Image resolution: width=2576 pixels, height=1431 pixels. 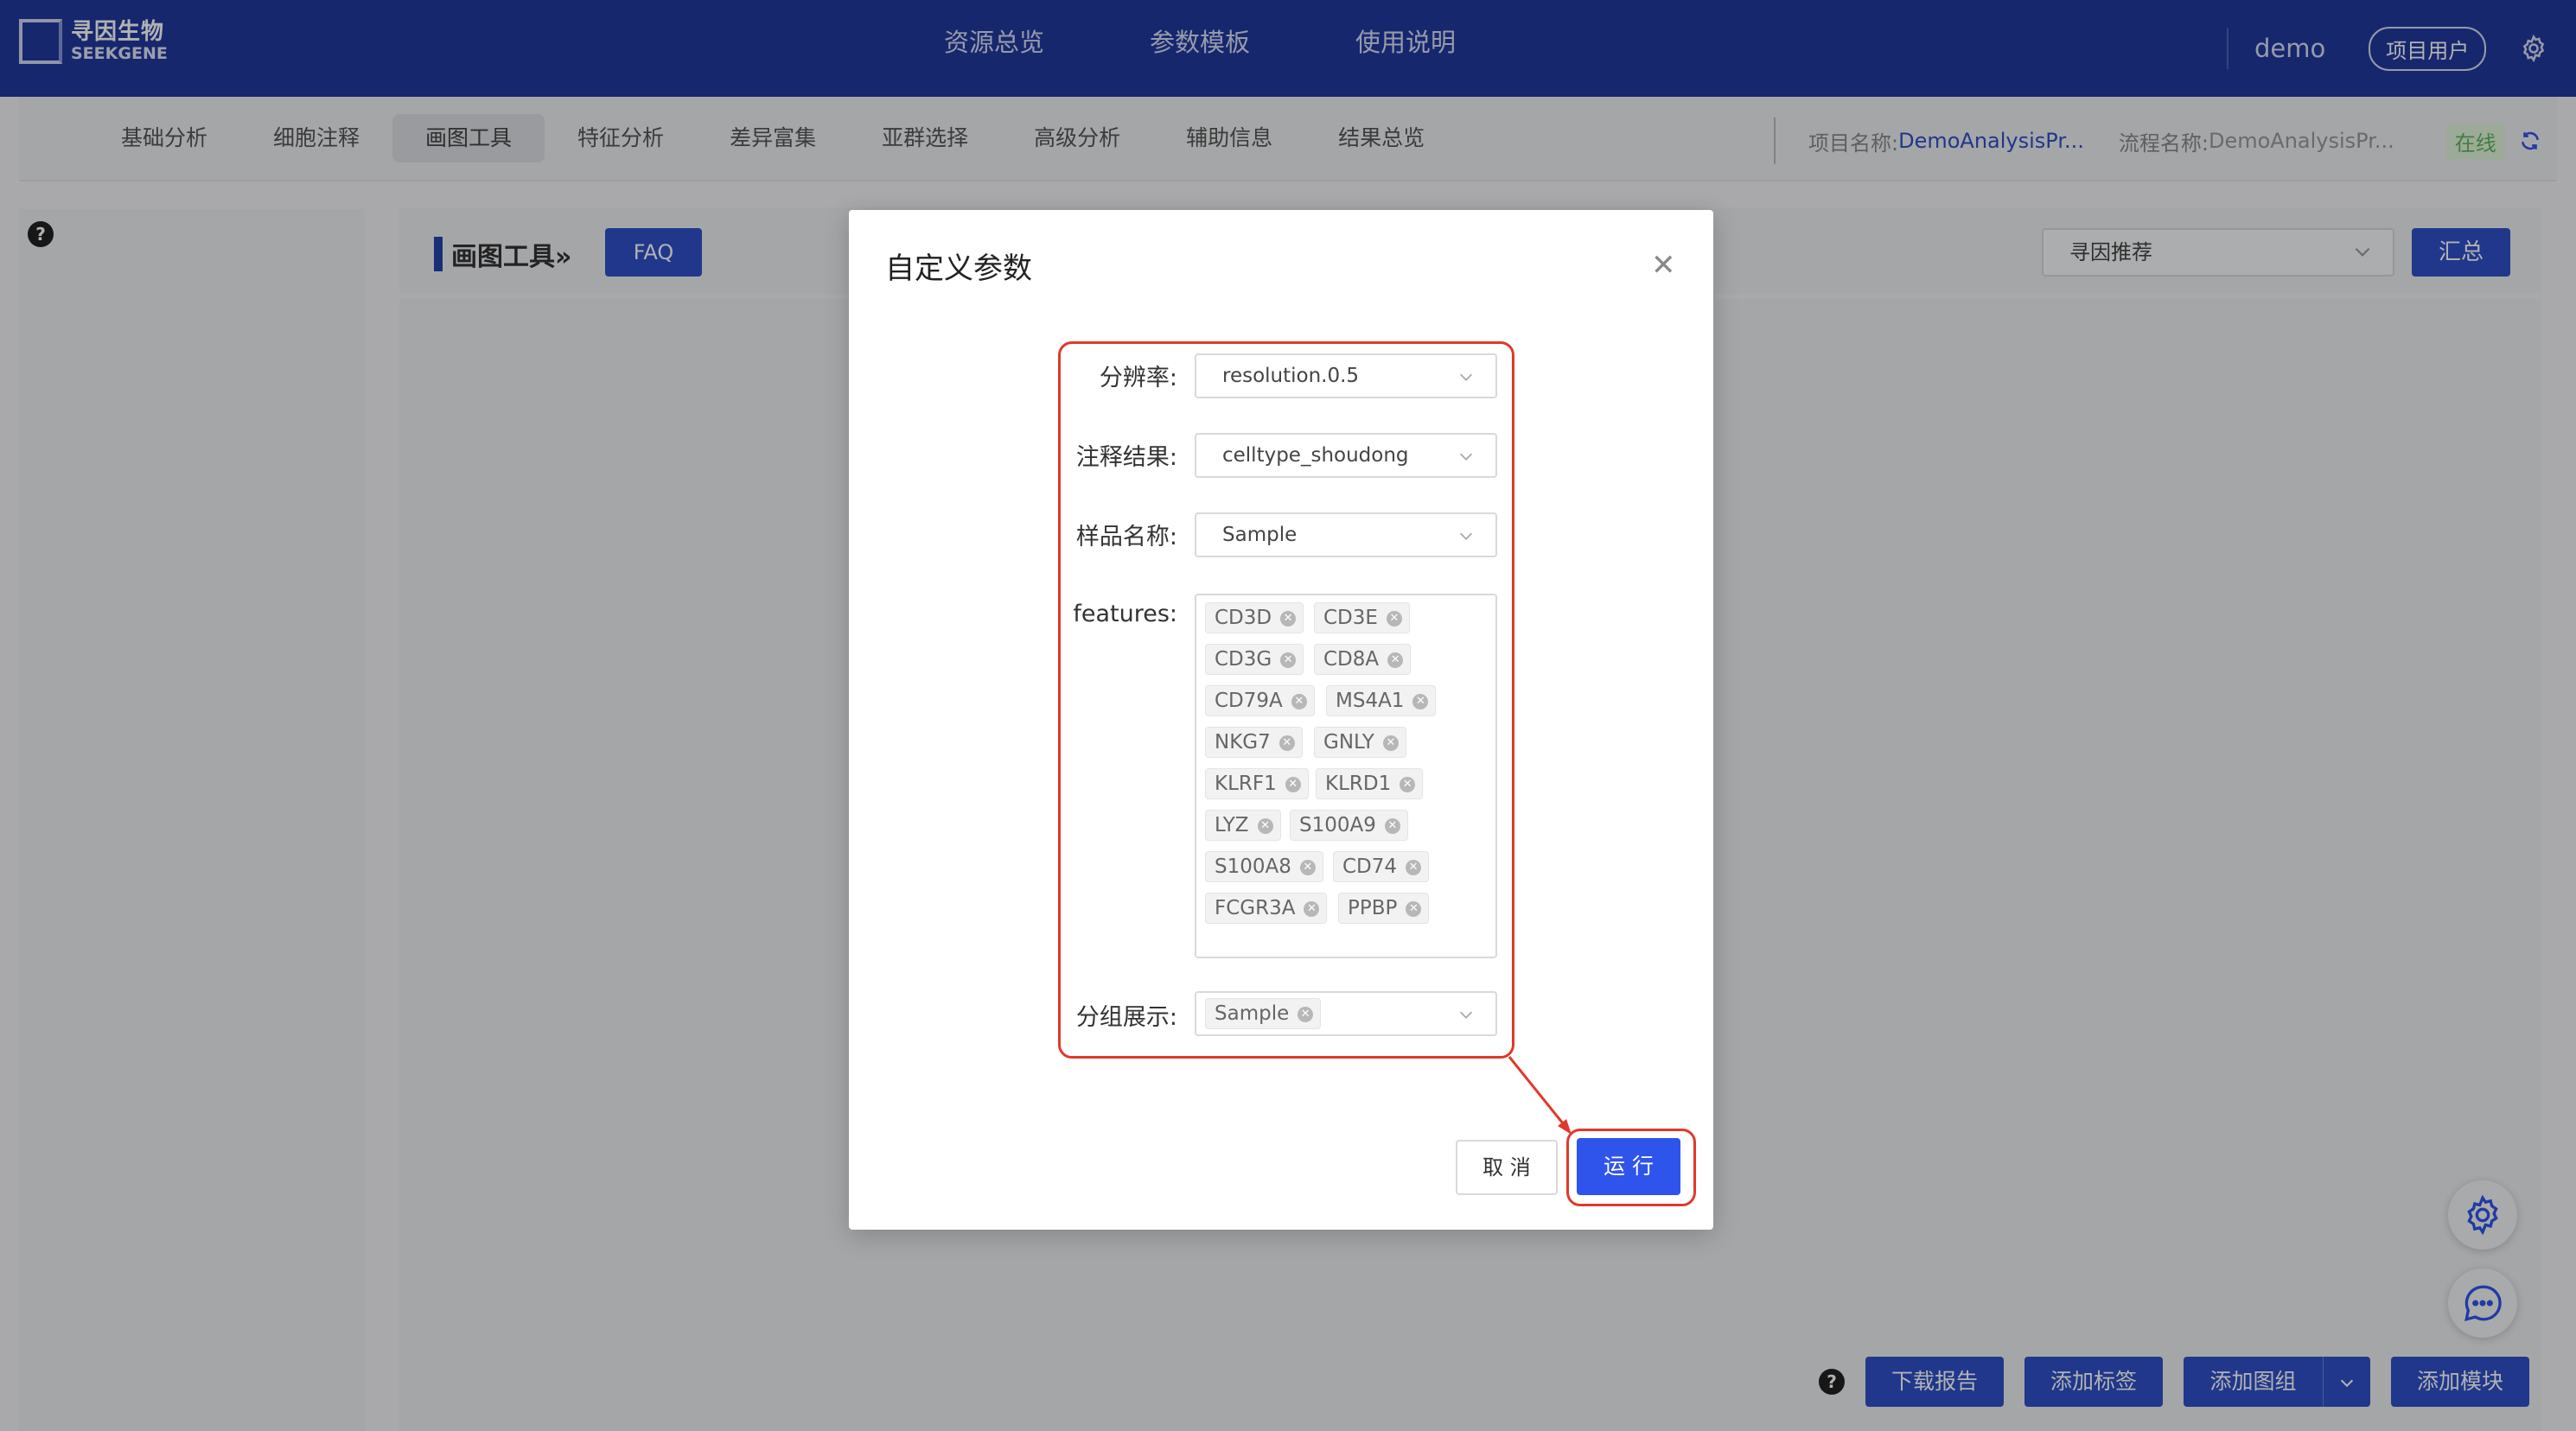 What do you see at coordinates (1628, 1166) in the screenshot?
I see `run-button: 运 行` at bounding box center [1628, 1166].